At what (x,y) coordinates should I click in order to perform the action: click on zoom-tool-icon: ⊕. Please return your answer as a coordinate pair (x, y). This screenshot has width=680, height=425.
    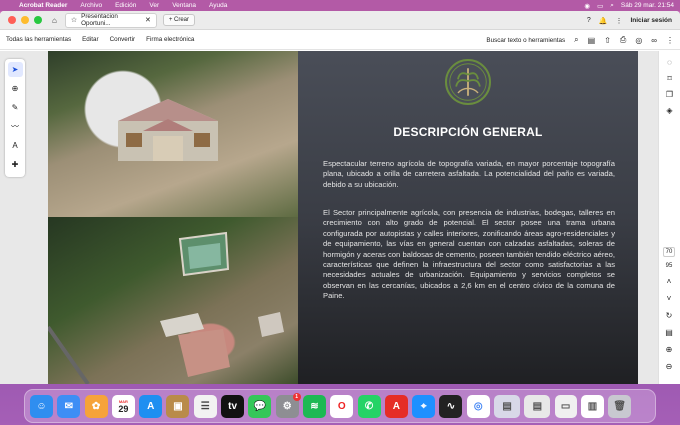
    Looking at the image, I should click on (15, 88).